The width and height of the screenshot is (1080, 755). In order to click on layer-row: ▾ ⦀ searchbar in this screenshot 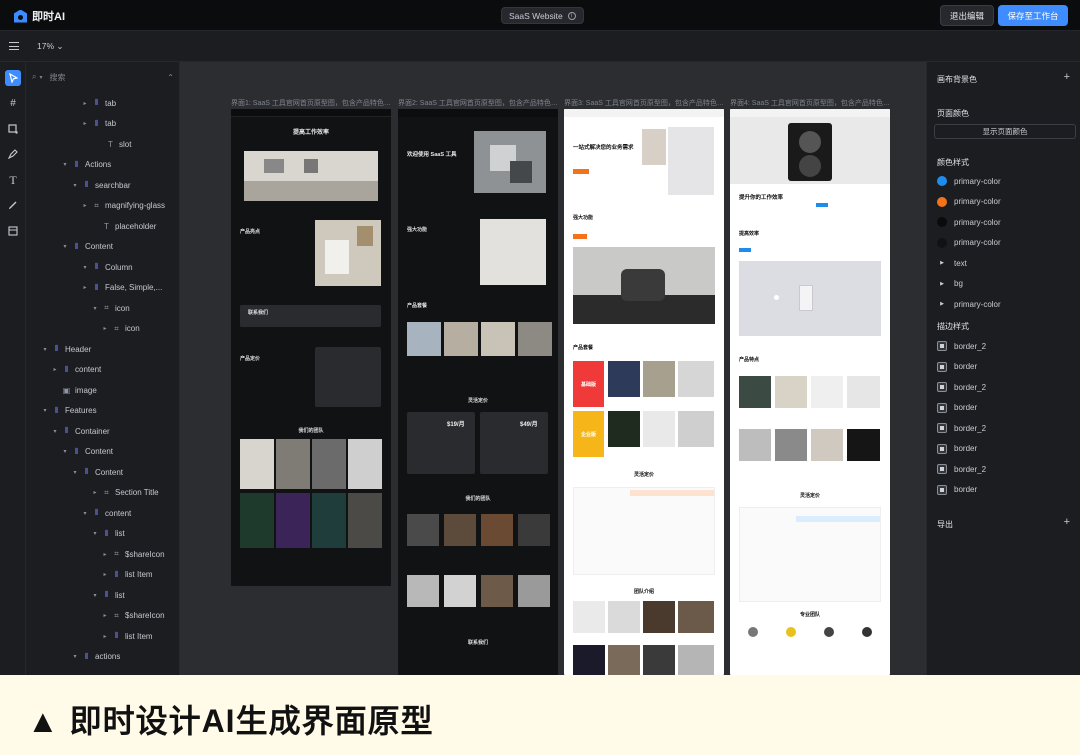, I will do `click(101, 185)`.